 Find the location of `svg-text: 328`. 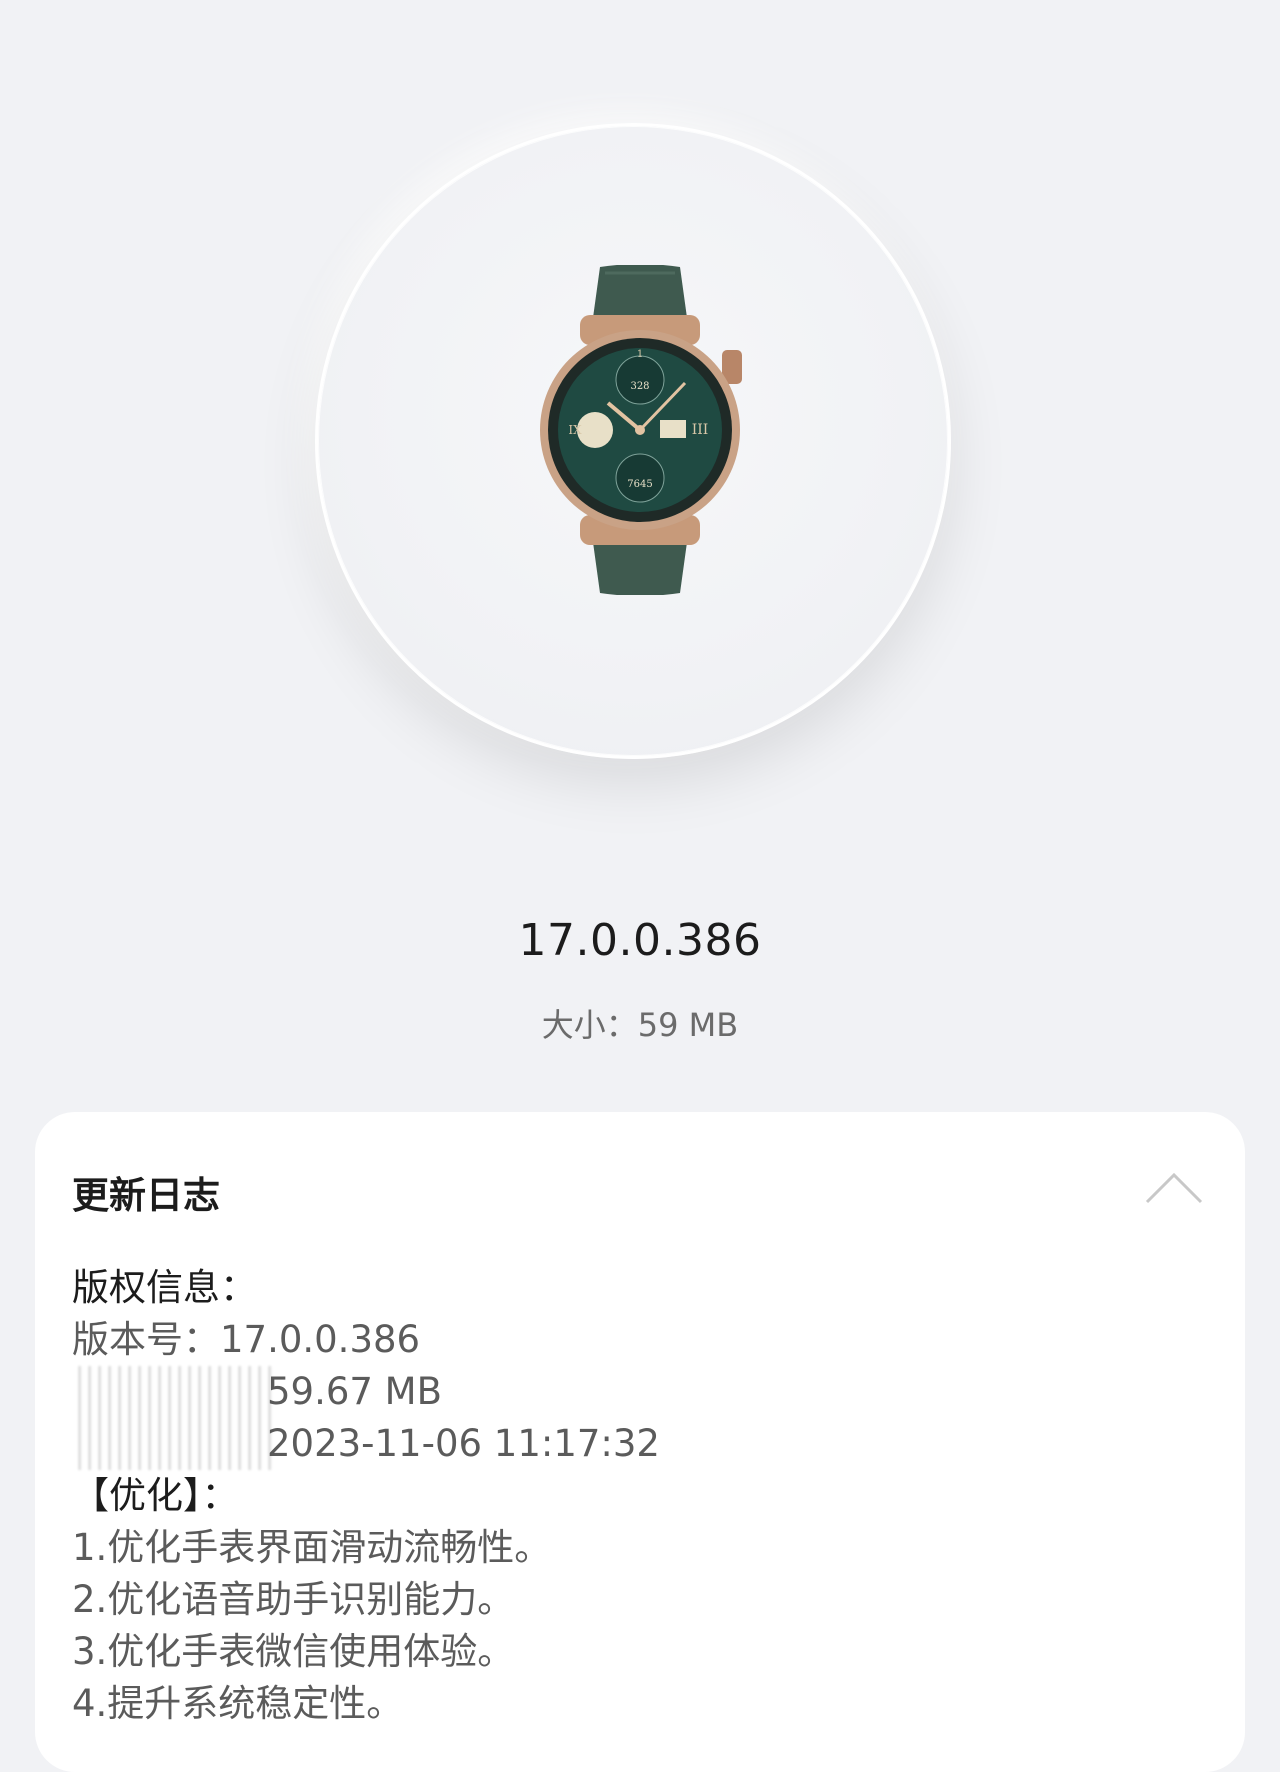

svg-text: 328 is located at coordinates (639, 386).